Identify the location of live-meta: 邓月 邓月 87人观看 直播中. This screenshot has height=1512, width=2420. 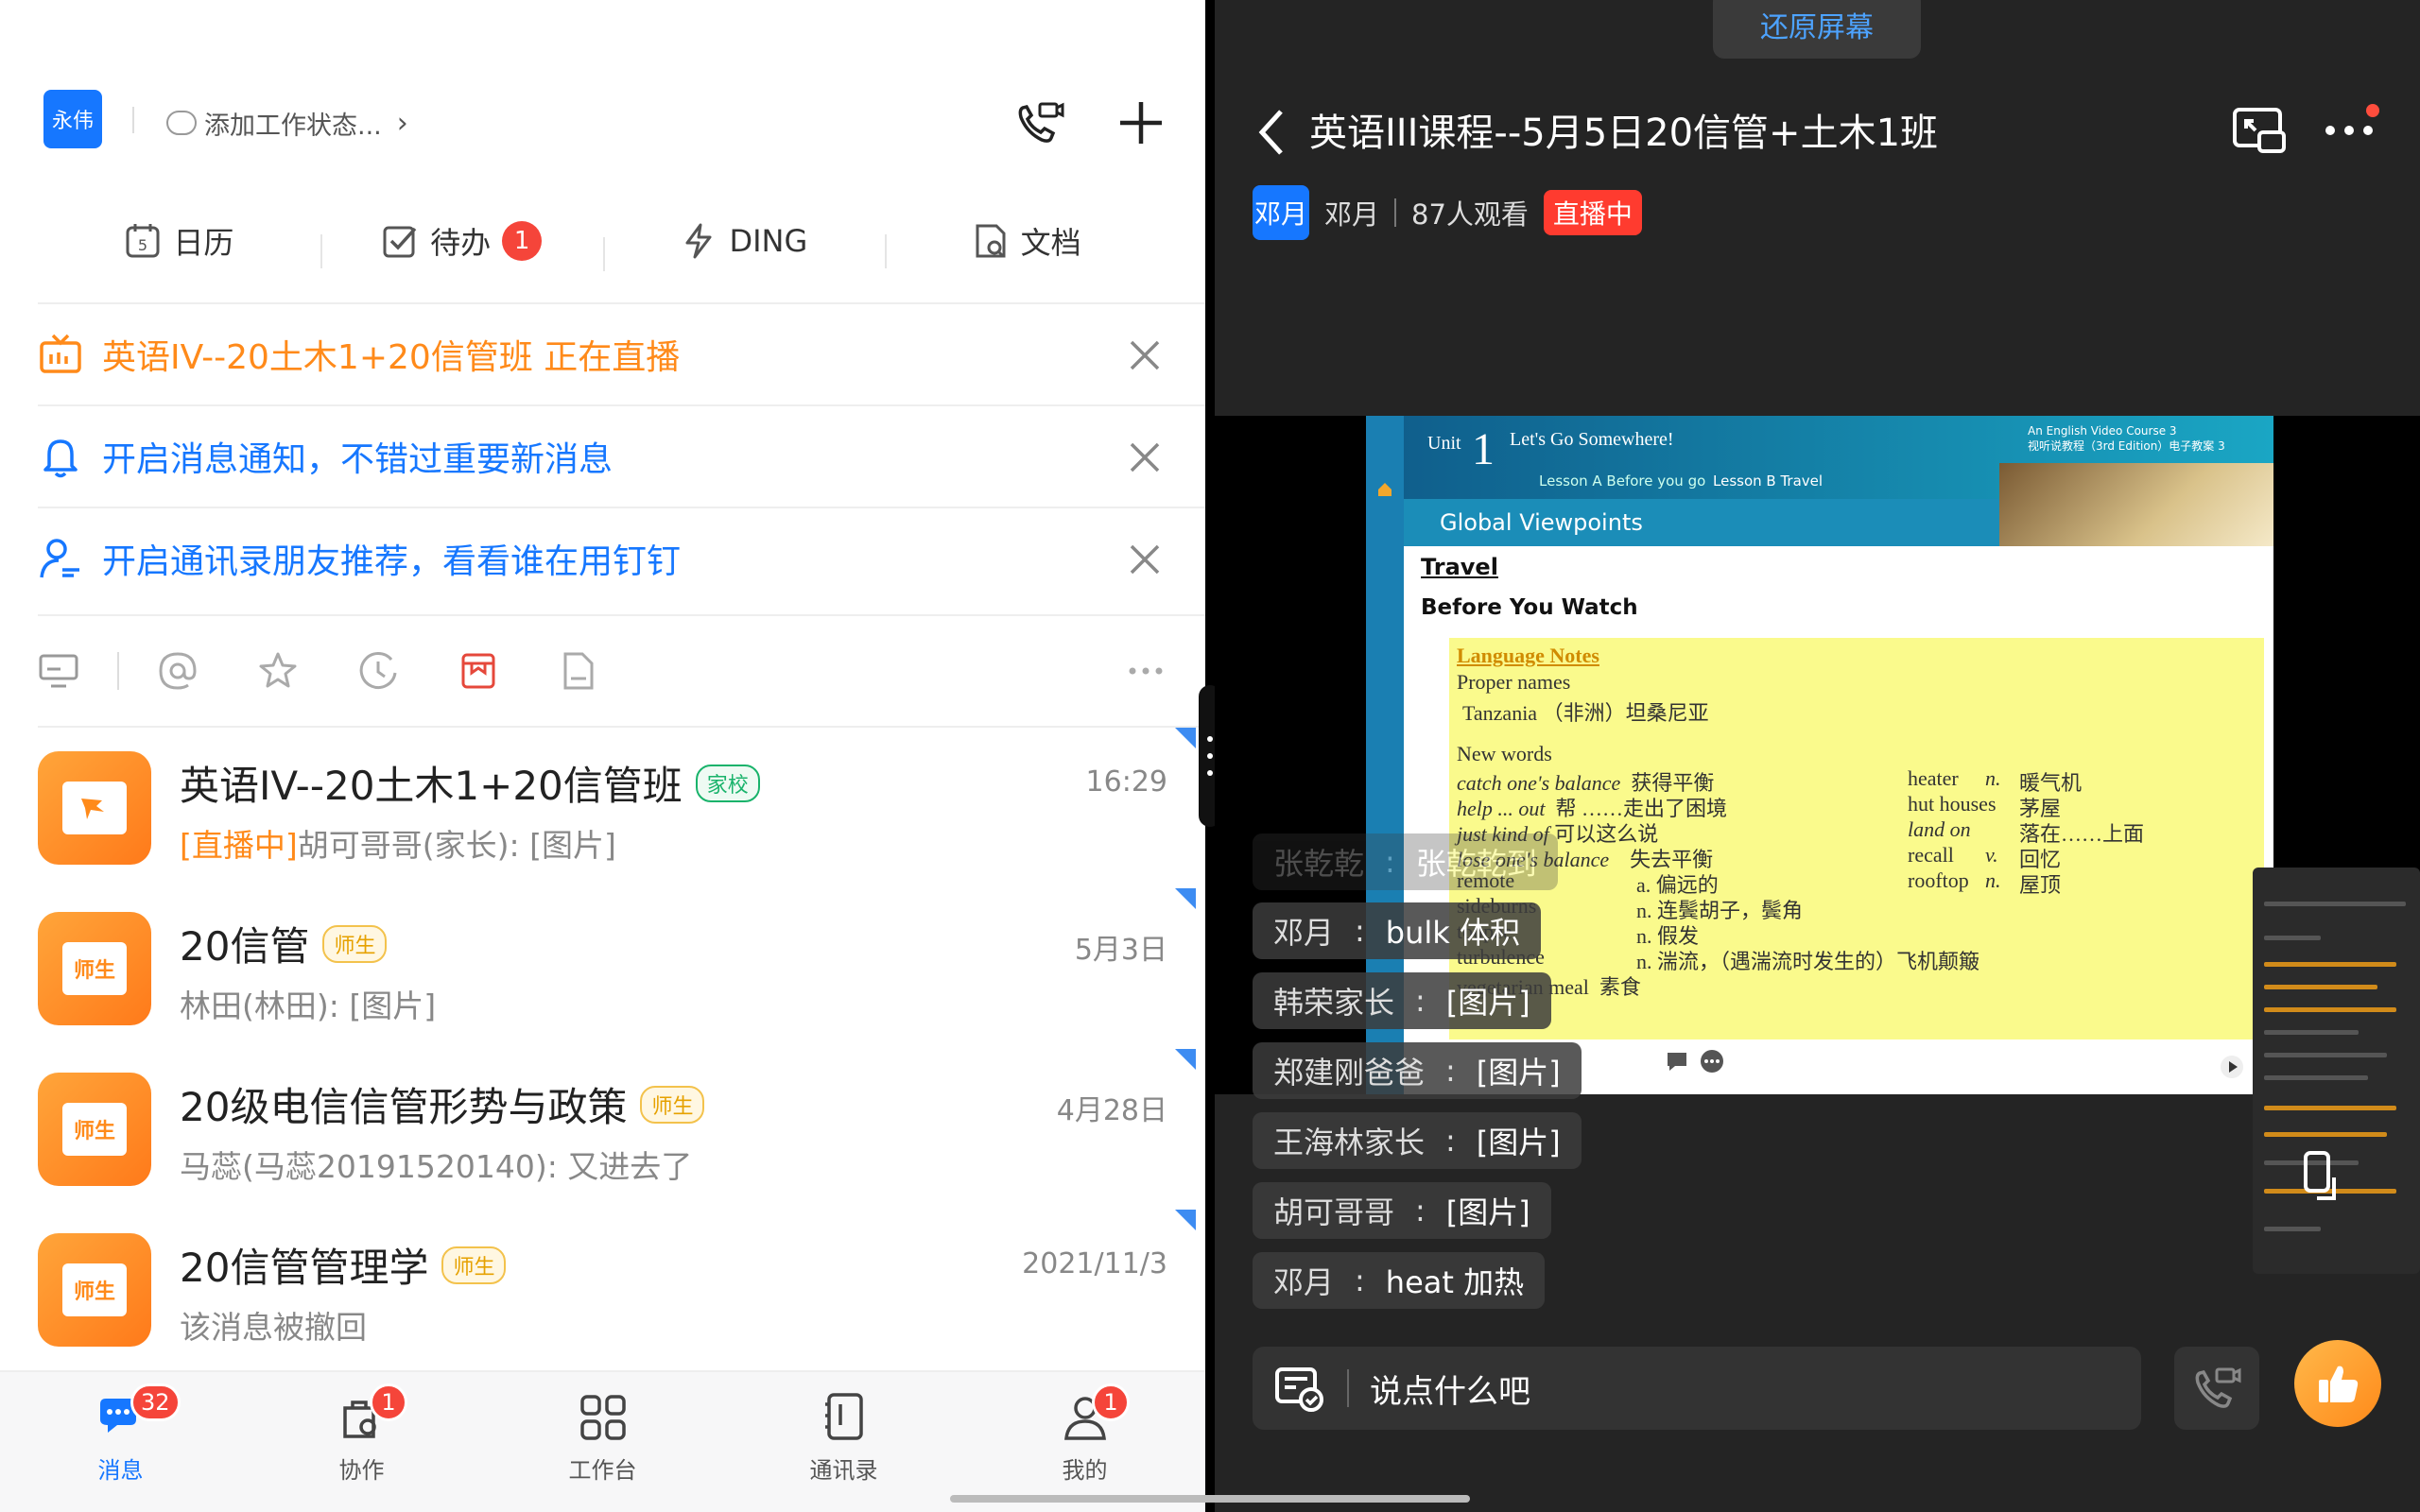
(1447, 212).